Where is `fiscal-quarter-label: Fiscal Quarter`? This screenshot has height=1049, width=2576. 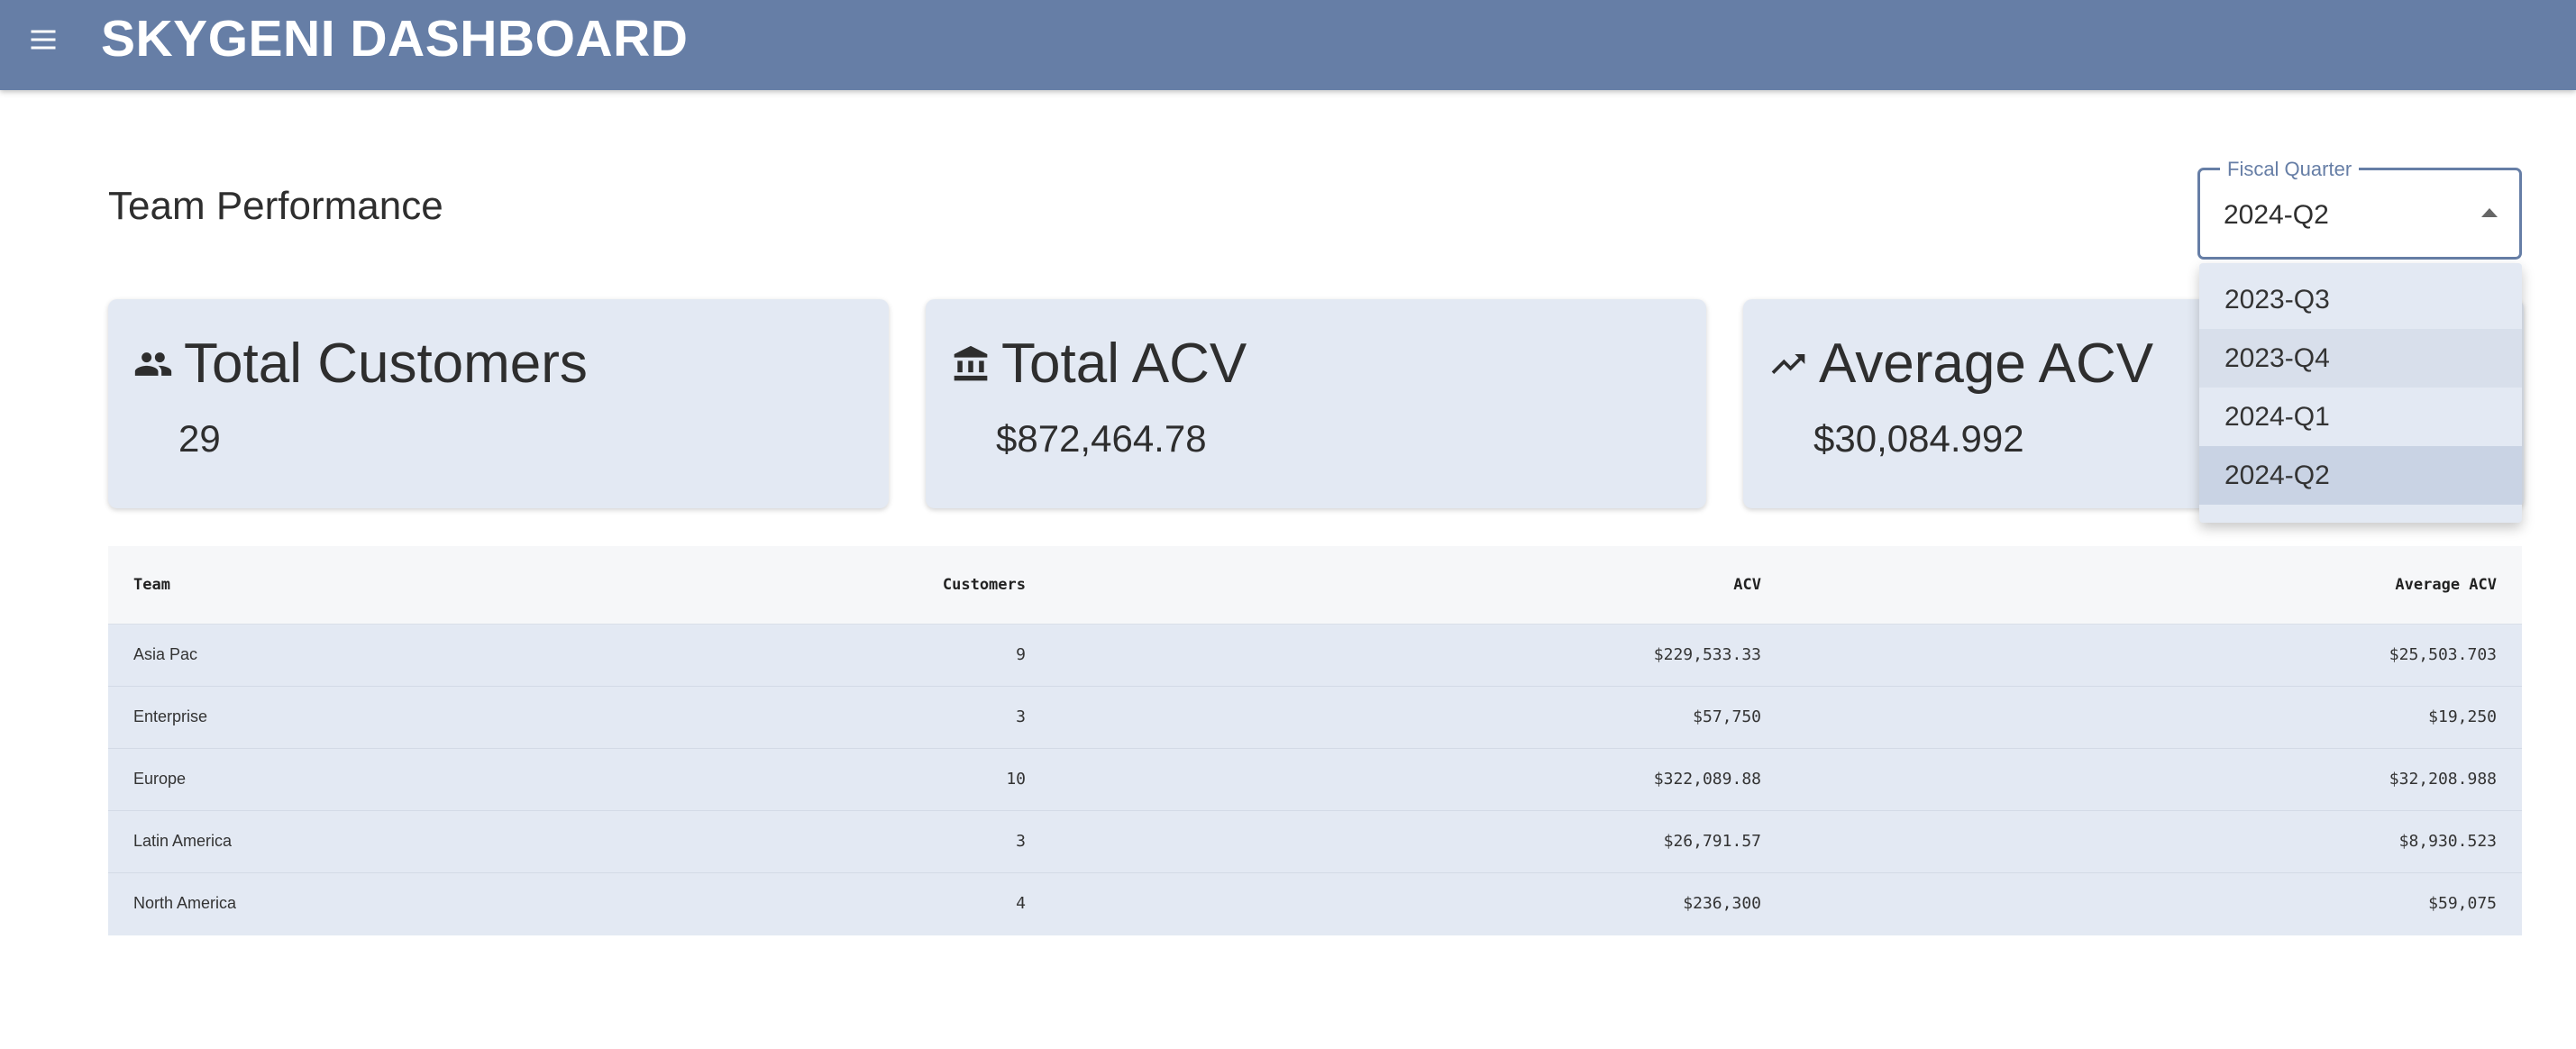 fiscal-quarter-label: Fiscal Quarter is located at coordinates (2290, 170).